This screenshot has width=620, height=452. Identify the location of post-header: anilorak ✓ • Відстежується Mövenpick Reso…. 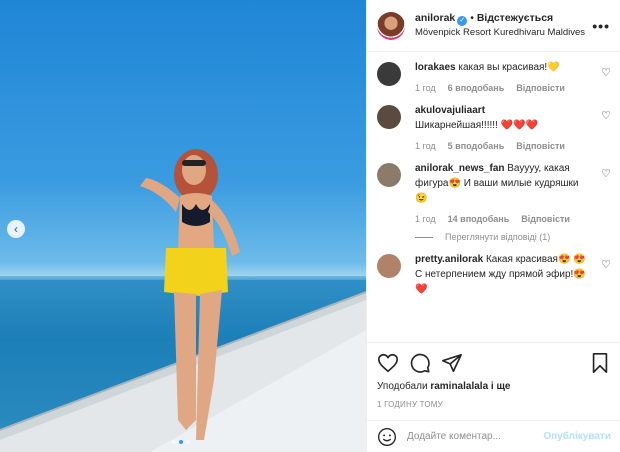
(493, 26).